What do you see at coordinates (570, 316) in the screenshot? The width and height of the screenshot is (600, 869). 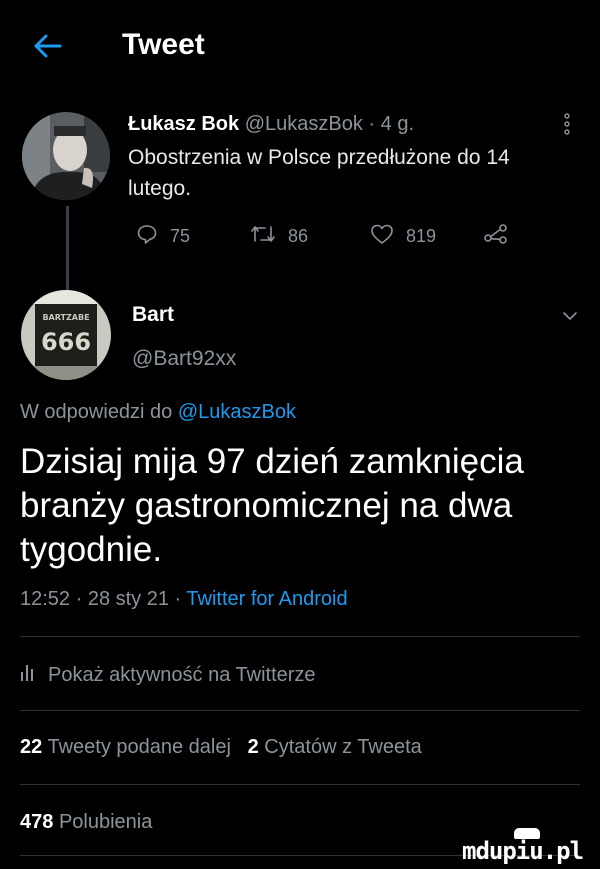 I see `chevron-down-icon` at bounding box center [570, 316].